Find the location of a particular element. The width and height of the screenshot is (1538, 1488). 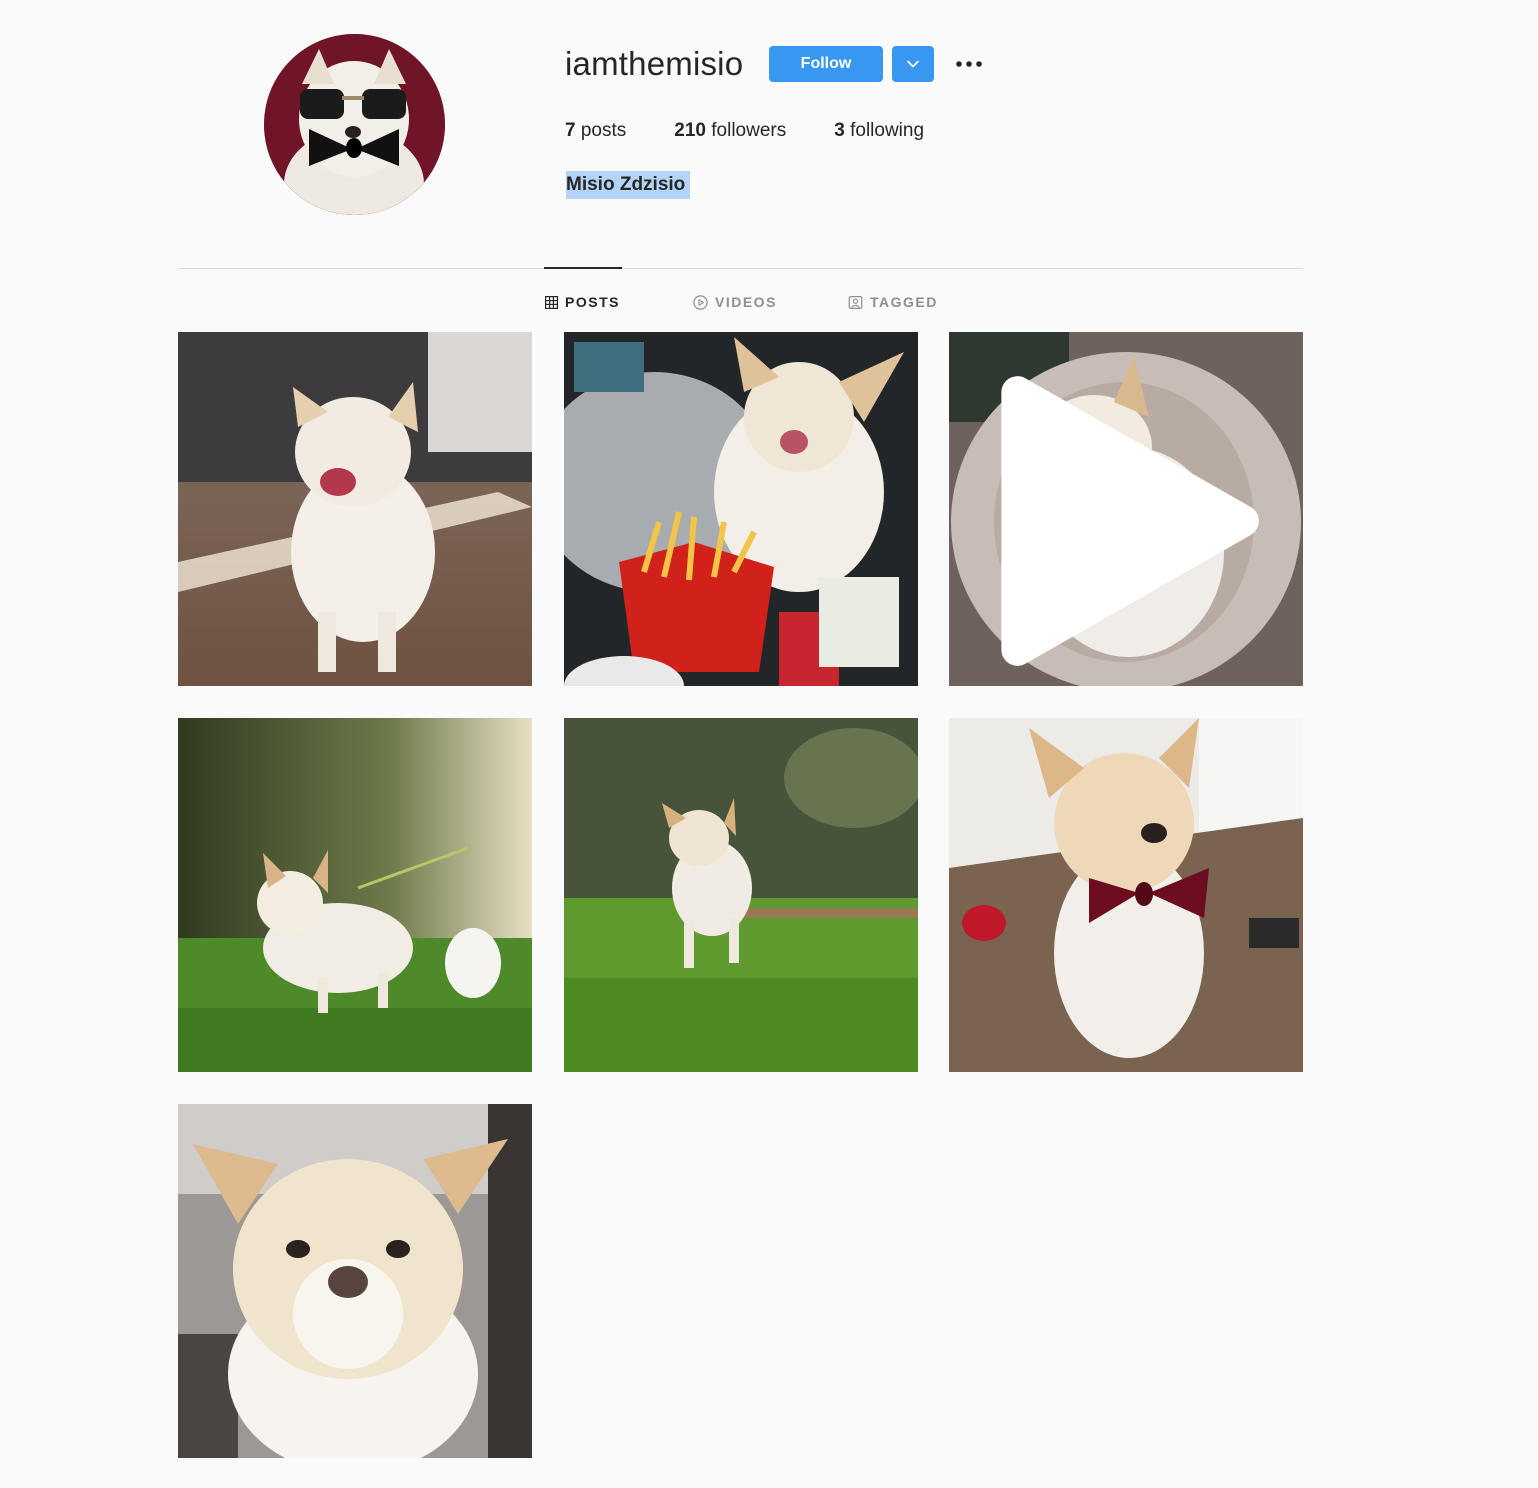

tab-posts: POSTS is located at coordinates (582, 302).